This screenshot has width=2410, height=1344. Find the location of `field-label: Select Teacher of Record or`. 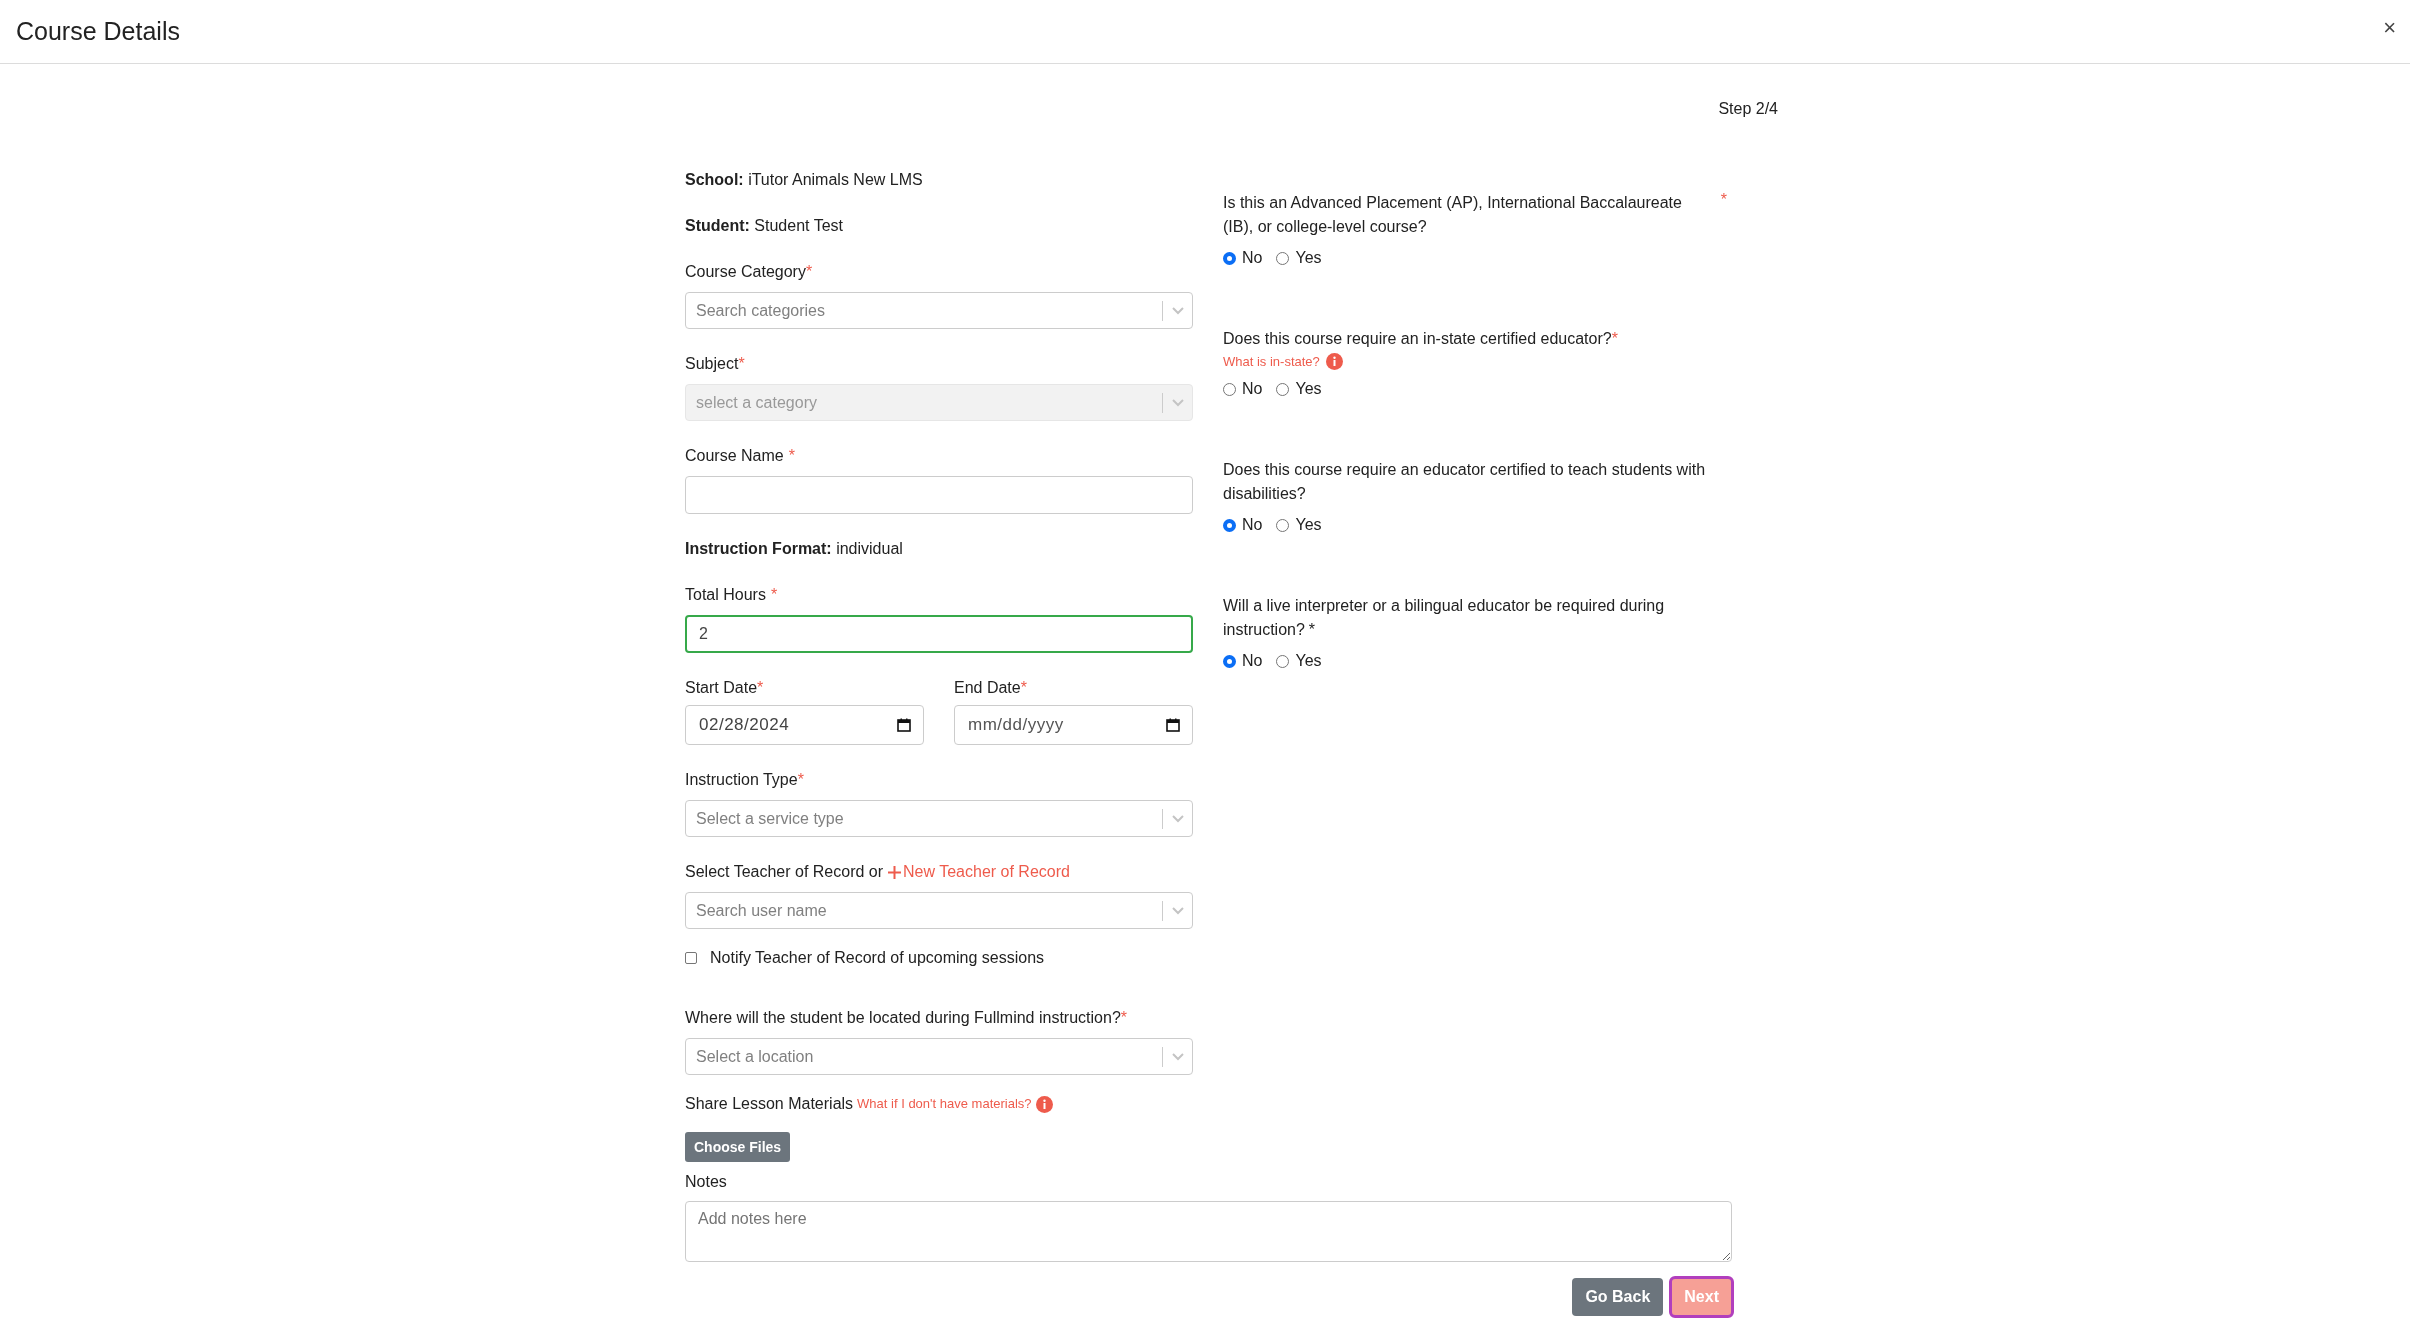

field-label: Select Teacher of Record or is located at coordinates (784, 872).